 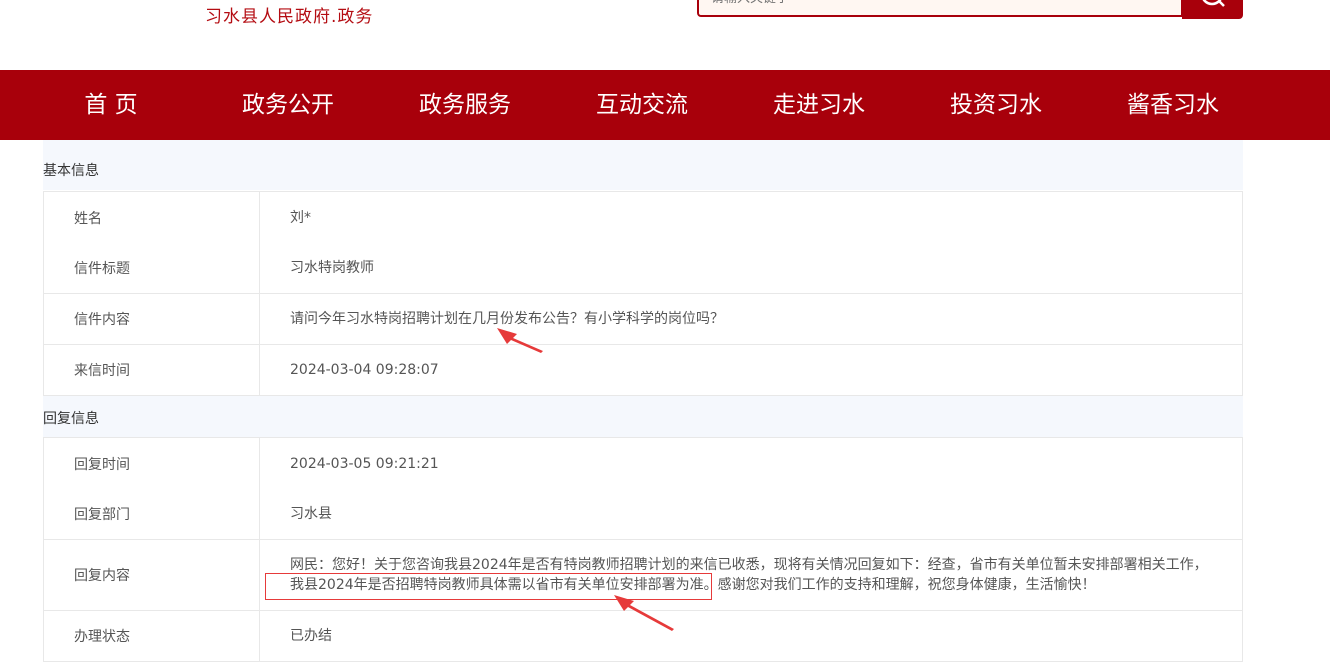 I want to click on site-subtitle: 习水县人民政府.政务, so click(x=289, y=17).